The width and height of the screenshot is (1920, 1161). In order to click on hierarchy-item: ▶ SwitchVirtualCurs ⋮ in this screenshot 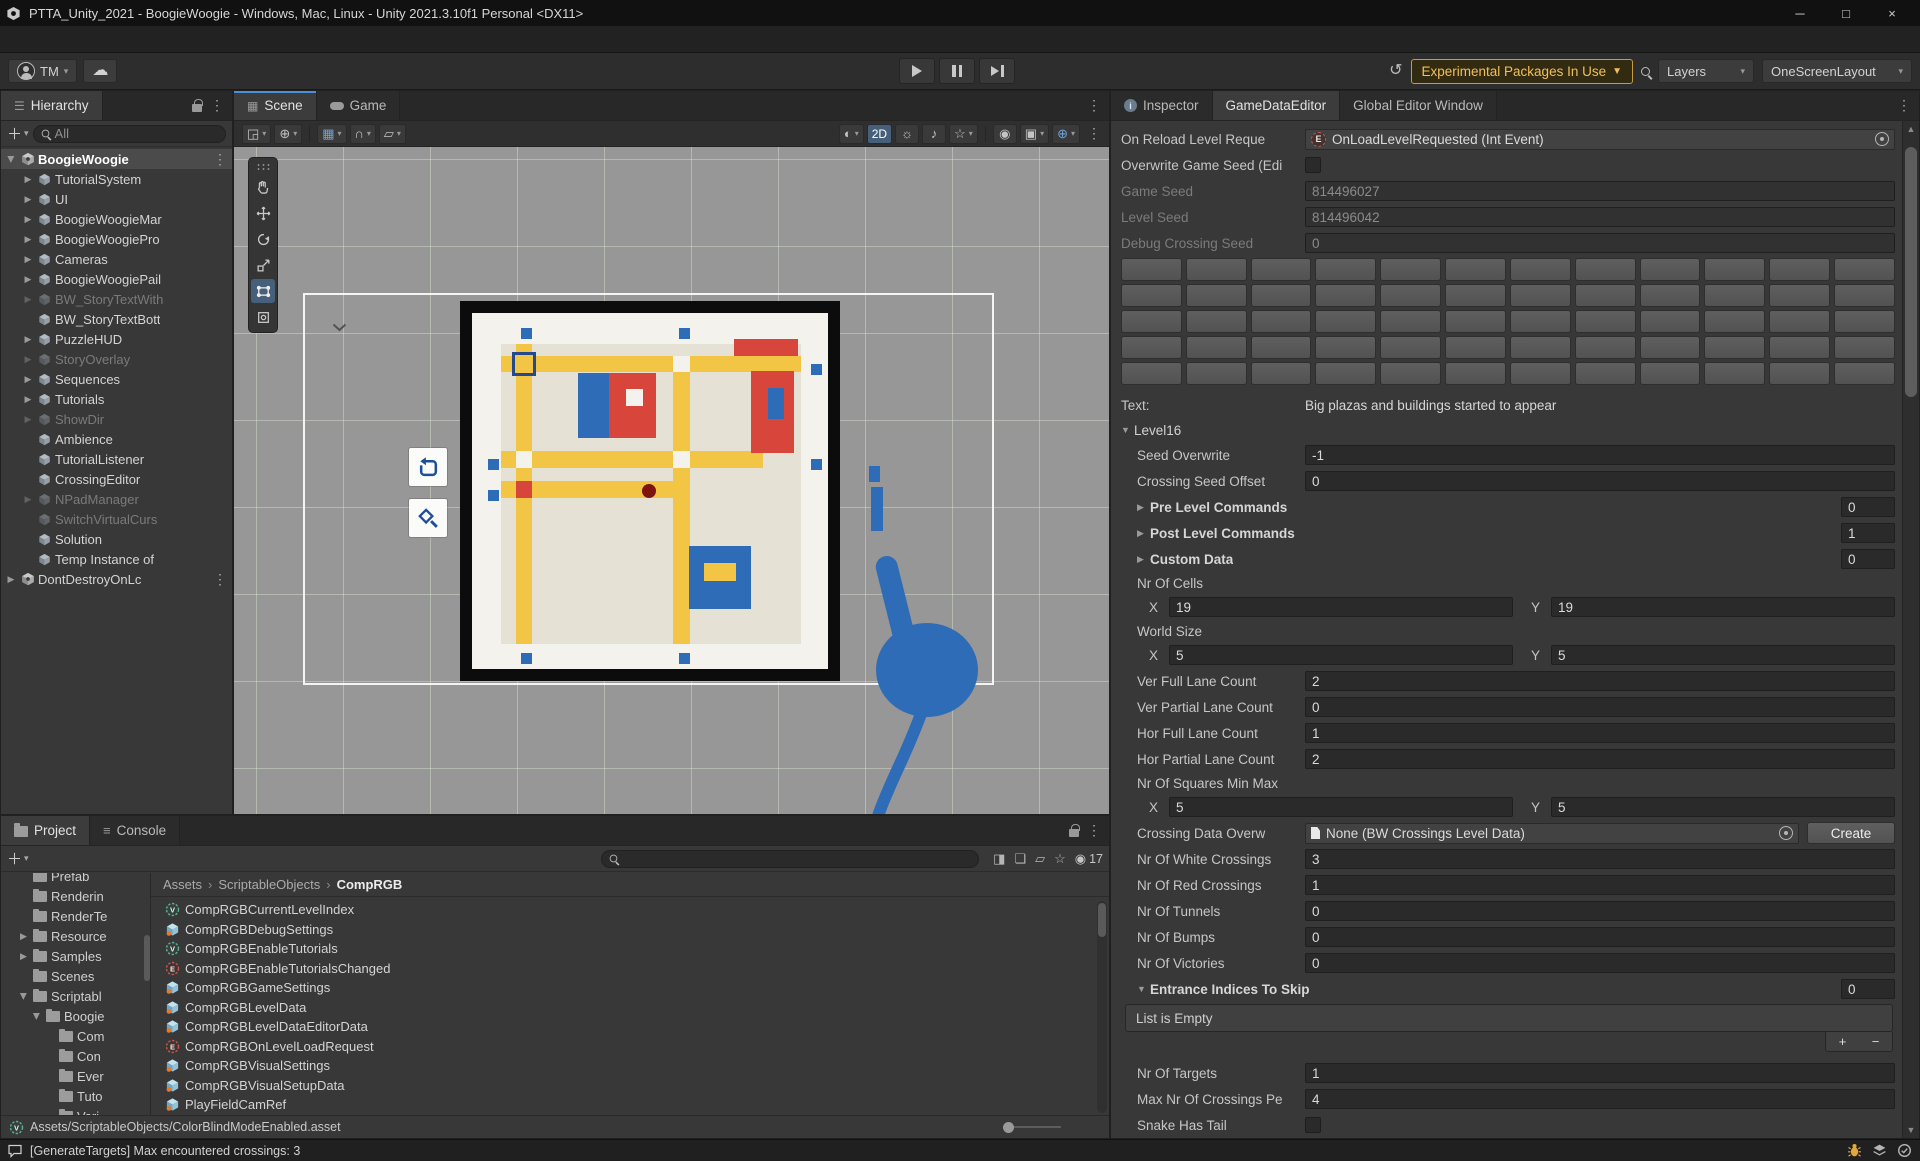, I will do `click(116, 519)`.